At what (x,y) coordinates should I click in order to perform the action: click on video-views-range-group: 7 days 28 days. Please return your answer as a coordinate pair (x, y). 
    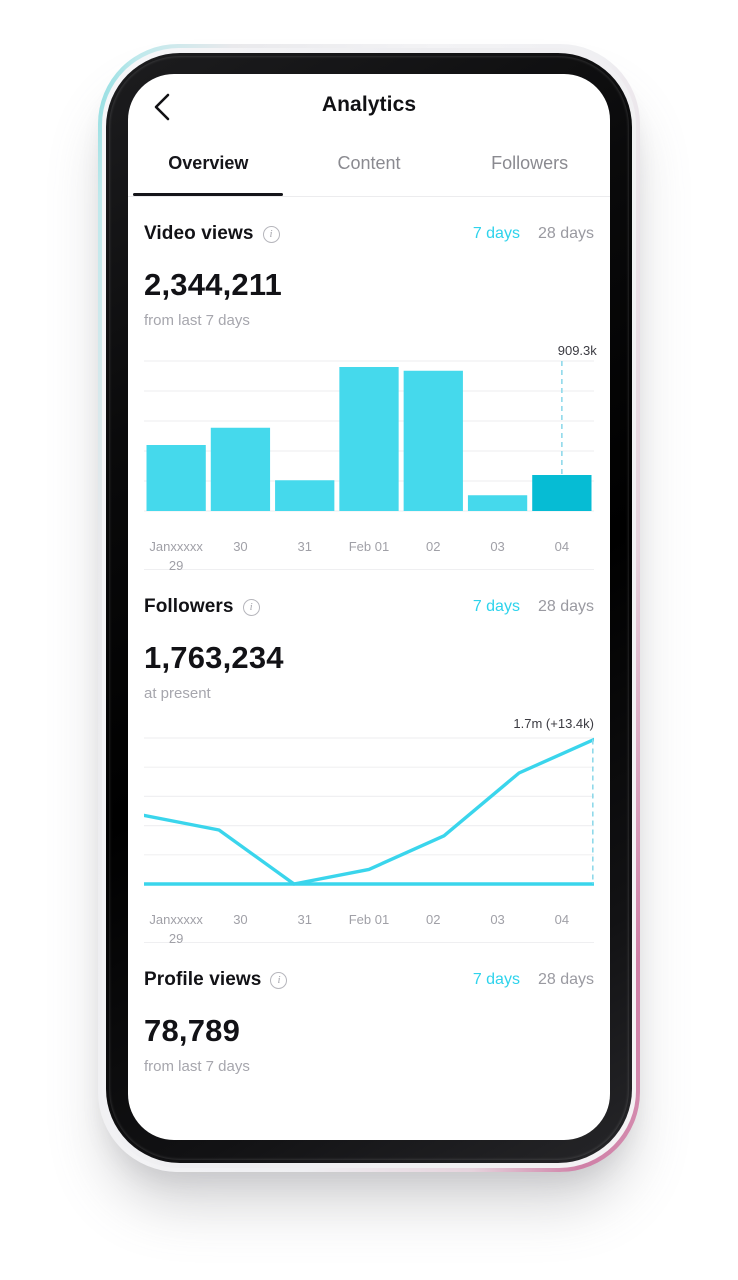
    Looking at the image, I should click on (533, 234).